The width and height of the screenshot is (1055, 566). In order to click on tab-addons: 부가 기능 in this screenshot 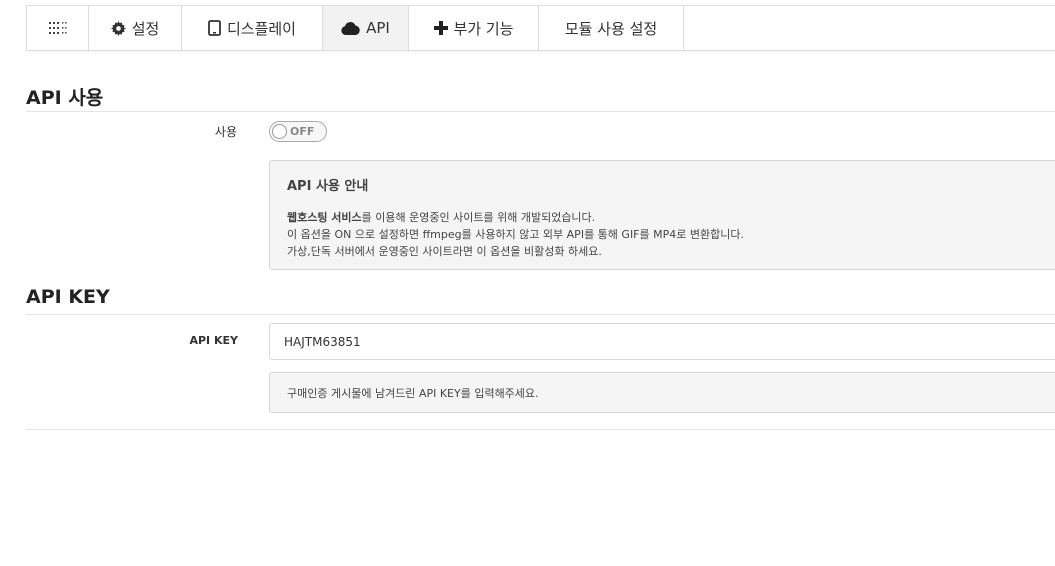, I will do `click(474, 28)`.